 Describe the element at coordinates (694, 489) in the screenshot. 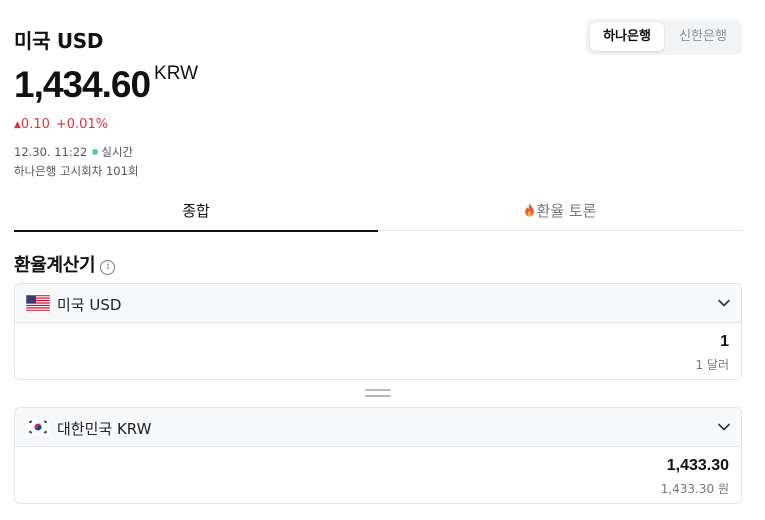

I see `to-amount-text: 1,433.30 원` at that location.